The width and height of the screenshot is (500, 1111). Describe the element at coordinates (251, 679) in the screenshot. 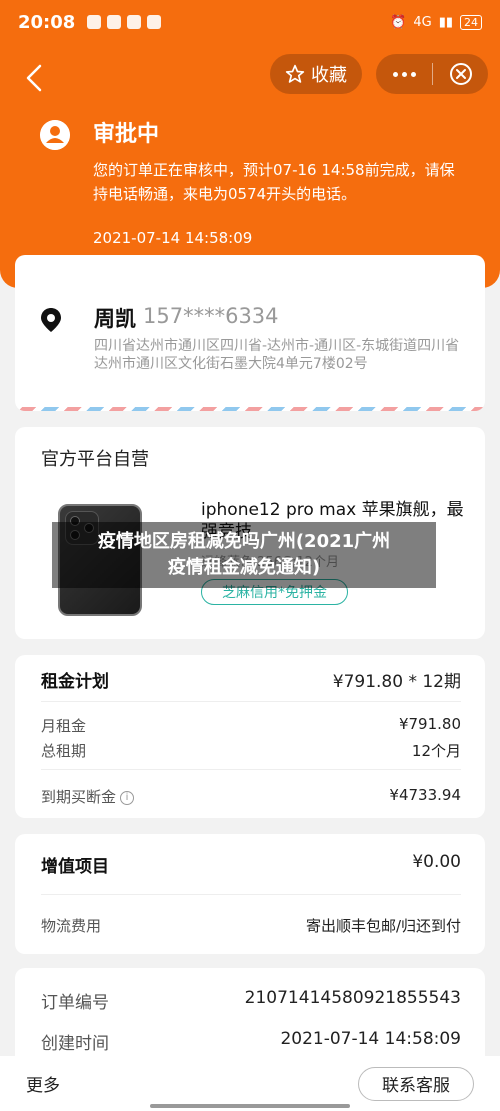

I see `rent-plan-header: 租金计划 ¥791.80 * 12期` at that location.